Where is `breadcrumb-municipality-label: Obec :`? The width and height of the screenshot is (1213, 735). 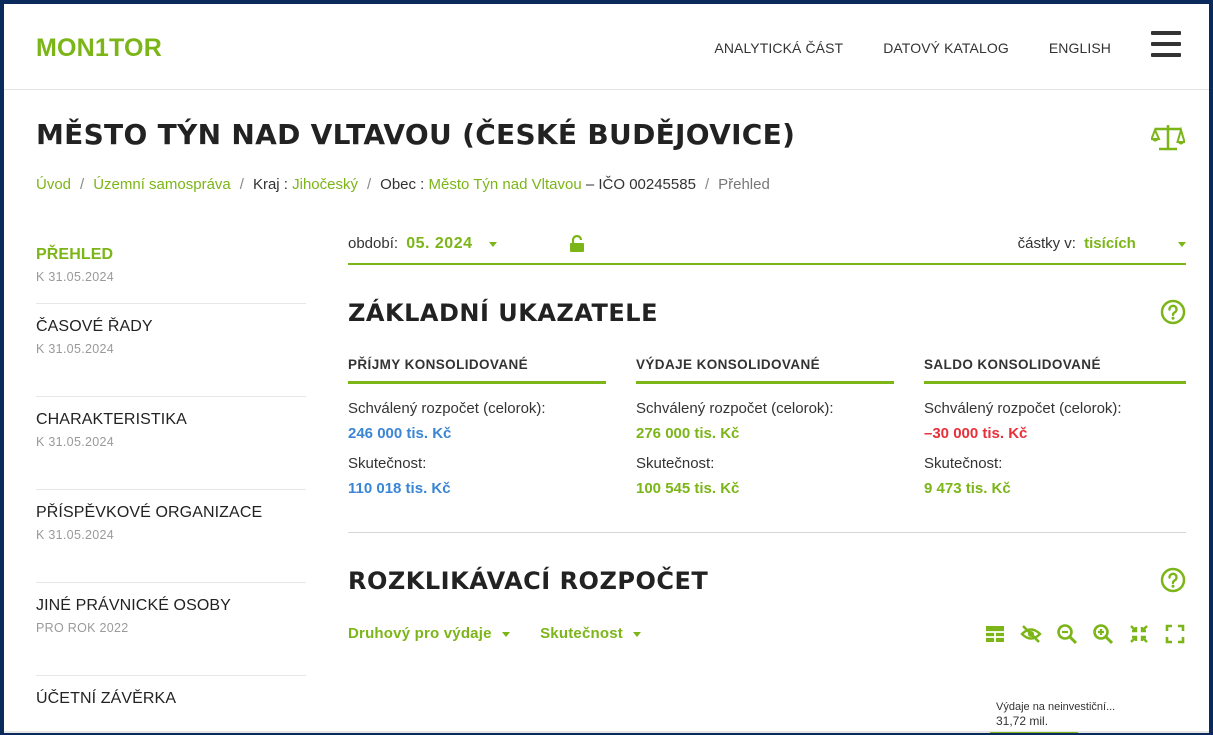 breadcrumb-municipality-label: Obec : is located at coordinates (402, 184).